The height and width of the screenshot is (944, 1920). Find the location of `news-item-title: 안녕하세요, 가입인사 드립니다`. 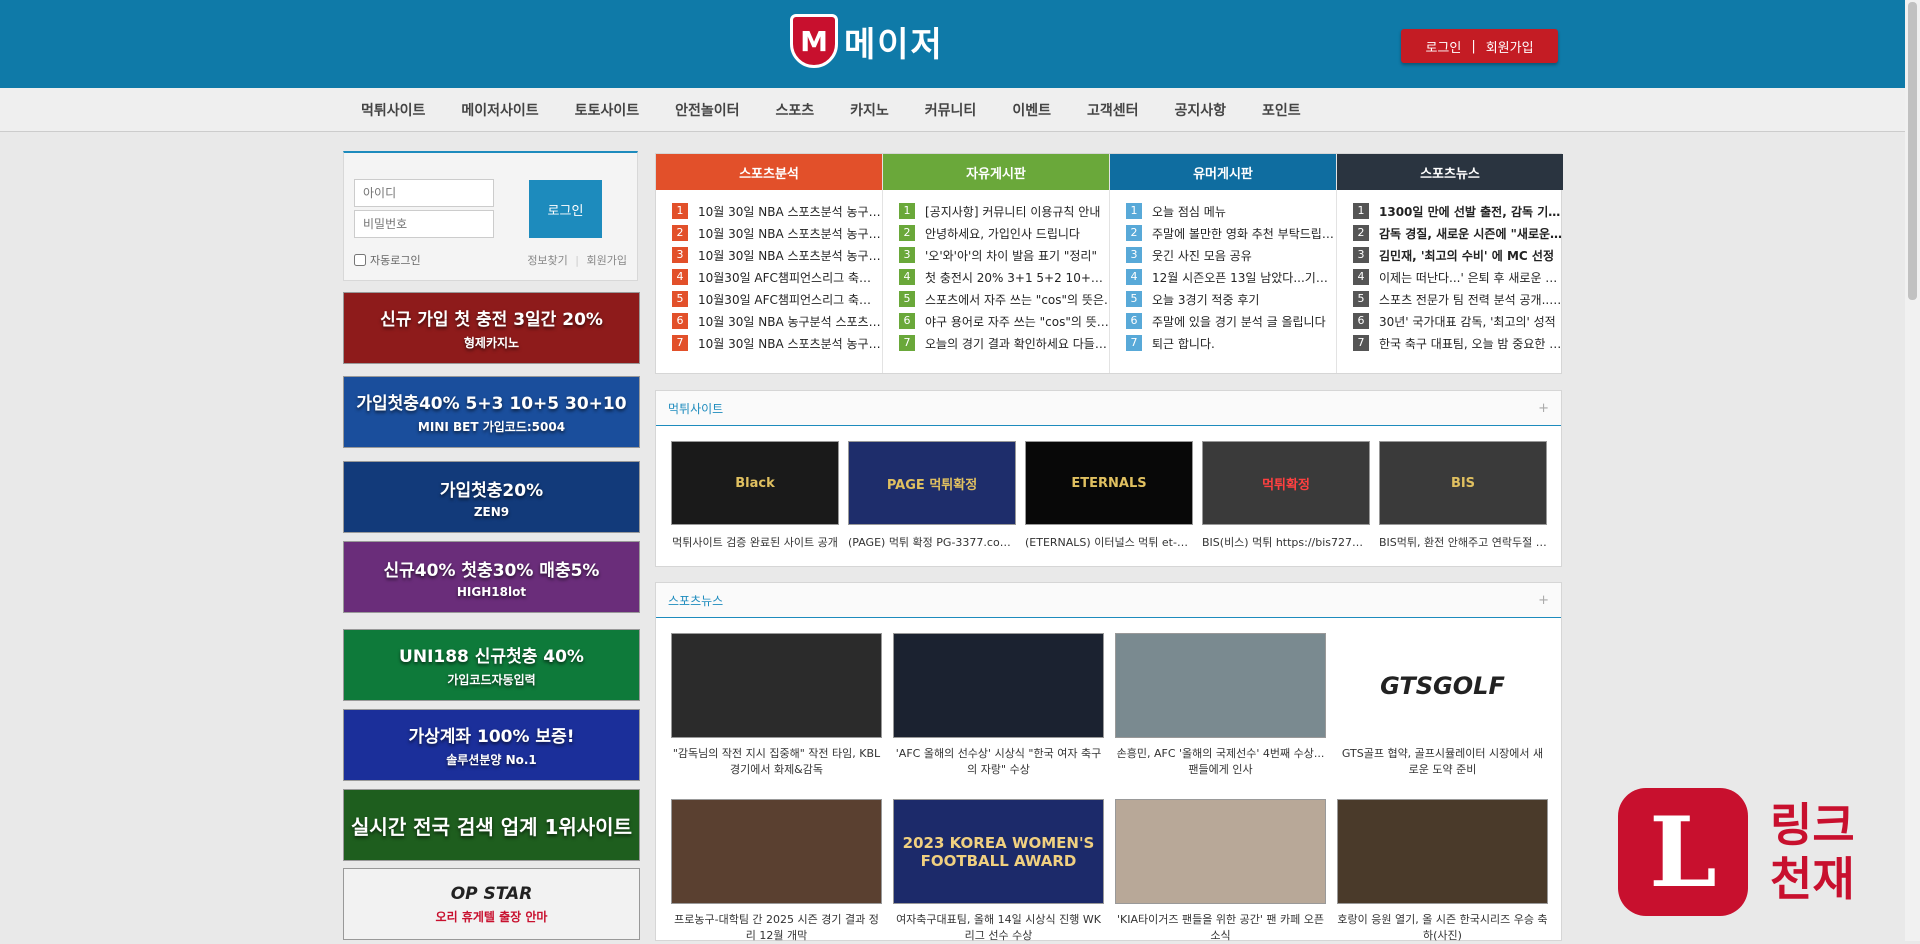

news-item-title: 안녕하세요, 가입인사 드립니다 is located at coordinates (1002, 233).